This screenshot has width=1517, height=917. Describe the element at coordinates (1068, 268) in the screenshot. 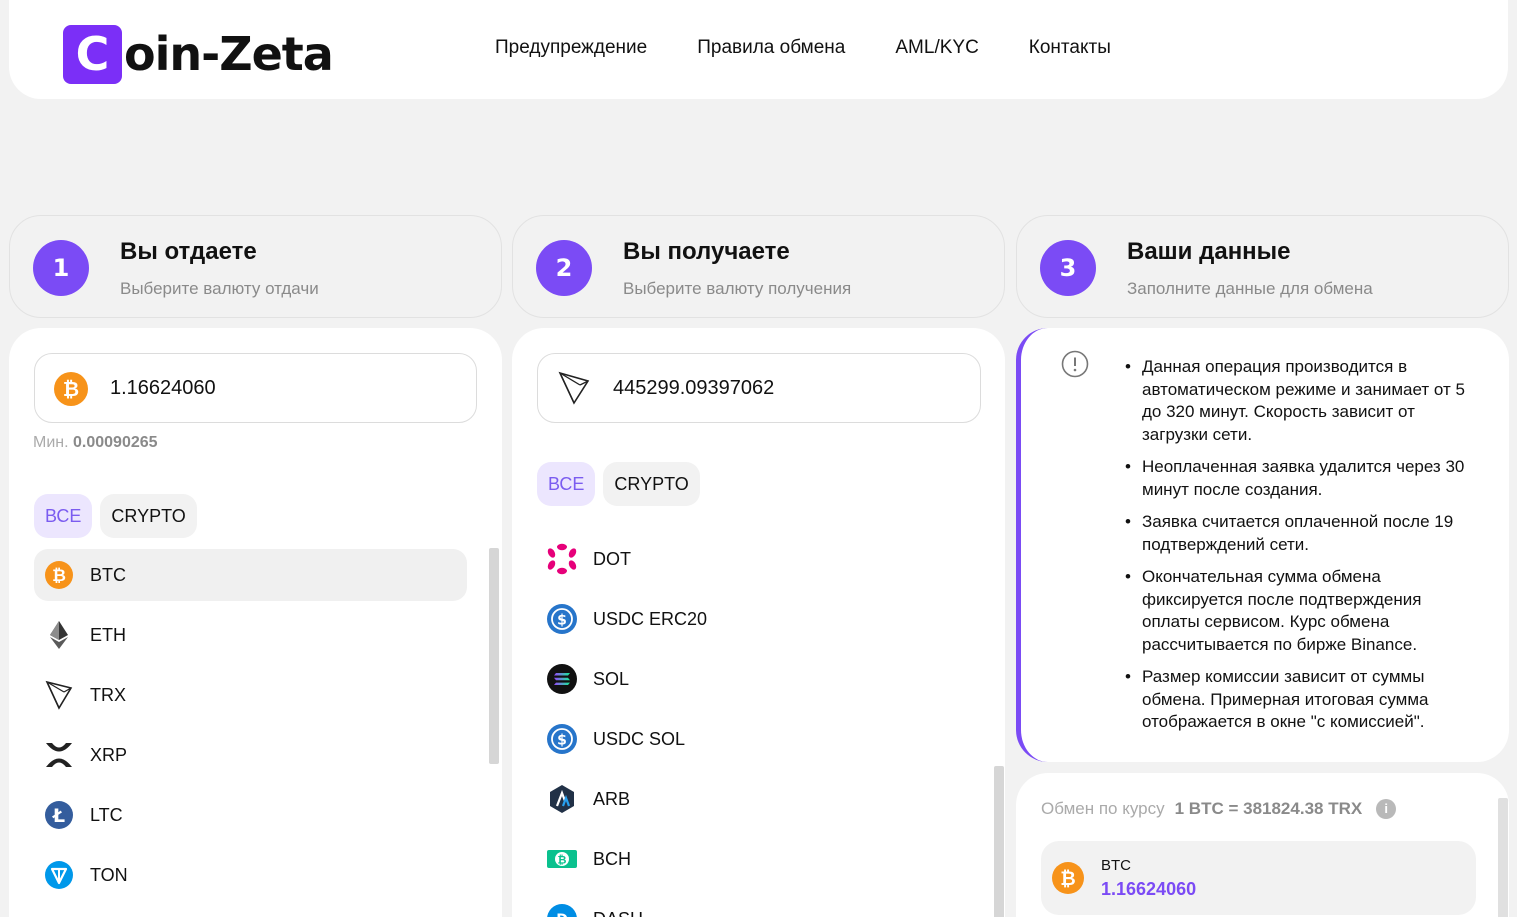

I see `step-number: 3` at that location.